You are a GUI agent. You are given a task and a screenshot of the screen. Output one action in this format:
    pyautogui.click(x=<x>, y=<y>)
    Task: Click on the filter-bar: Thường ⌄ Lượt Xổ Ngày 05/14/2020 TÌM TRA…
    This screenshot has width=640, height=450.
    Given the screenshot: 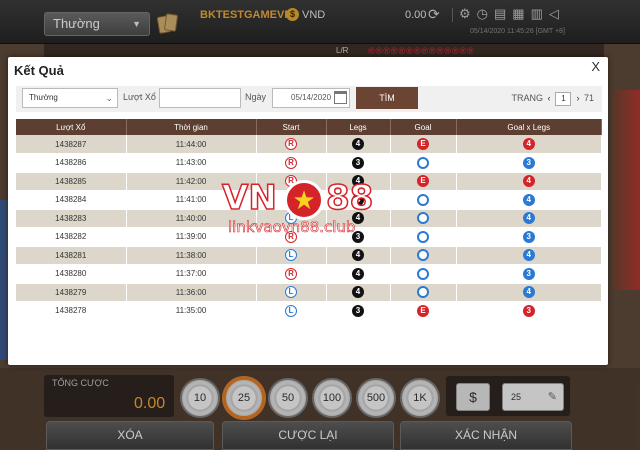 What is the action you would take?
    pyautogui.click(x=309, y=99)
    